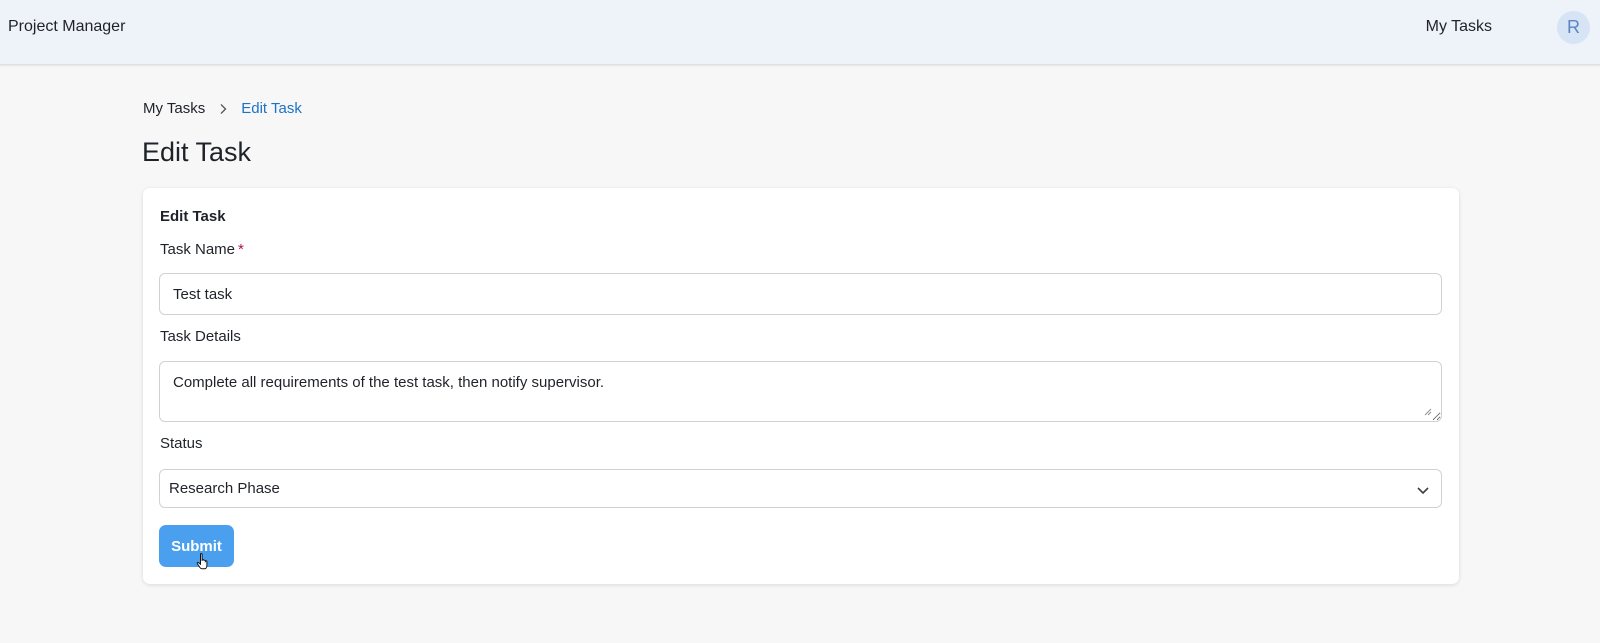 The height and width of the screenshot is (643, 1600). Describe the element at coordinates (800, 32) in the screenshot. I see `top-navbar: Project Manager My Tasks R` at that location.